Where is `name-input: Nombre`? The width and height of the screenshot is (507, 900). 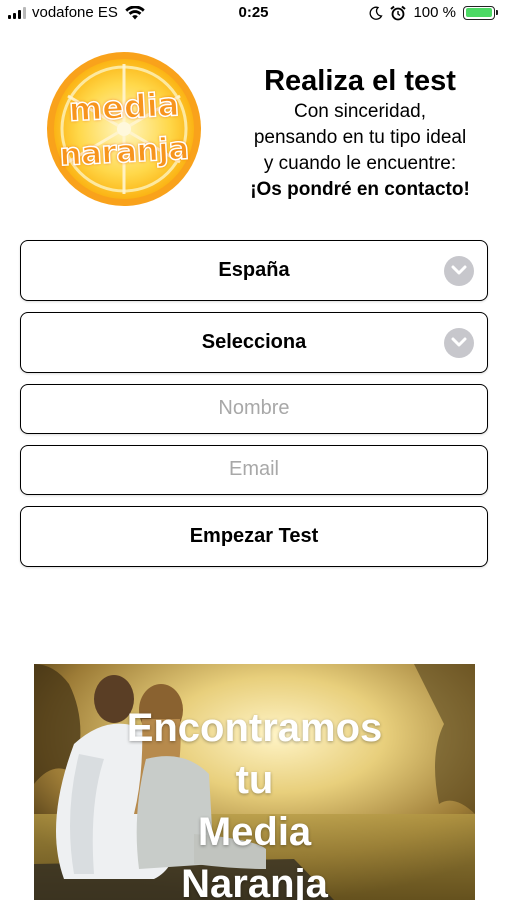 name-input: Nombre is located at coordinates (254, 409).